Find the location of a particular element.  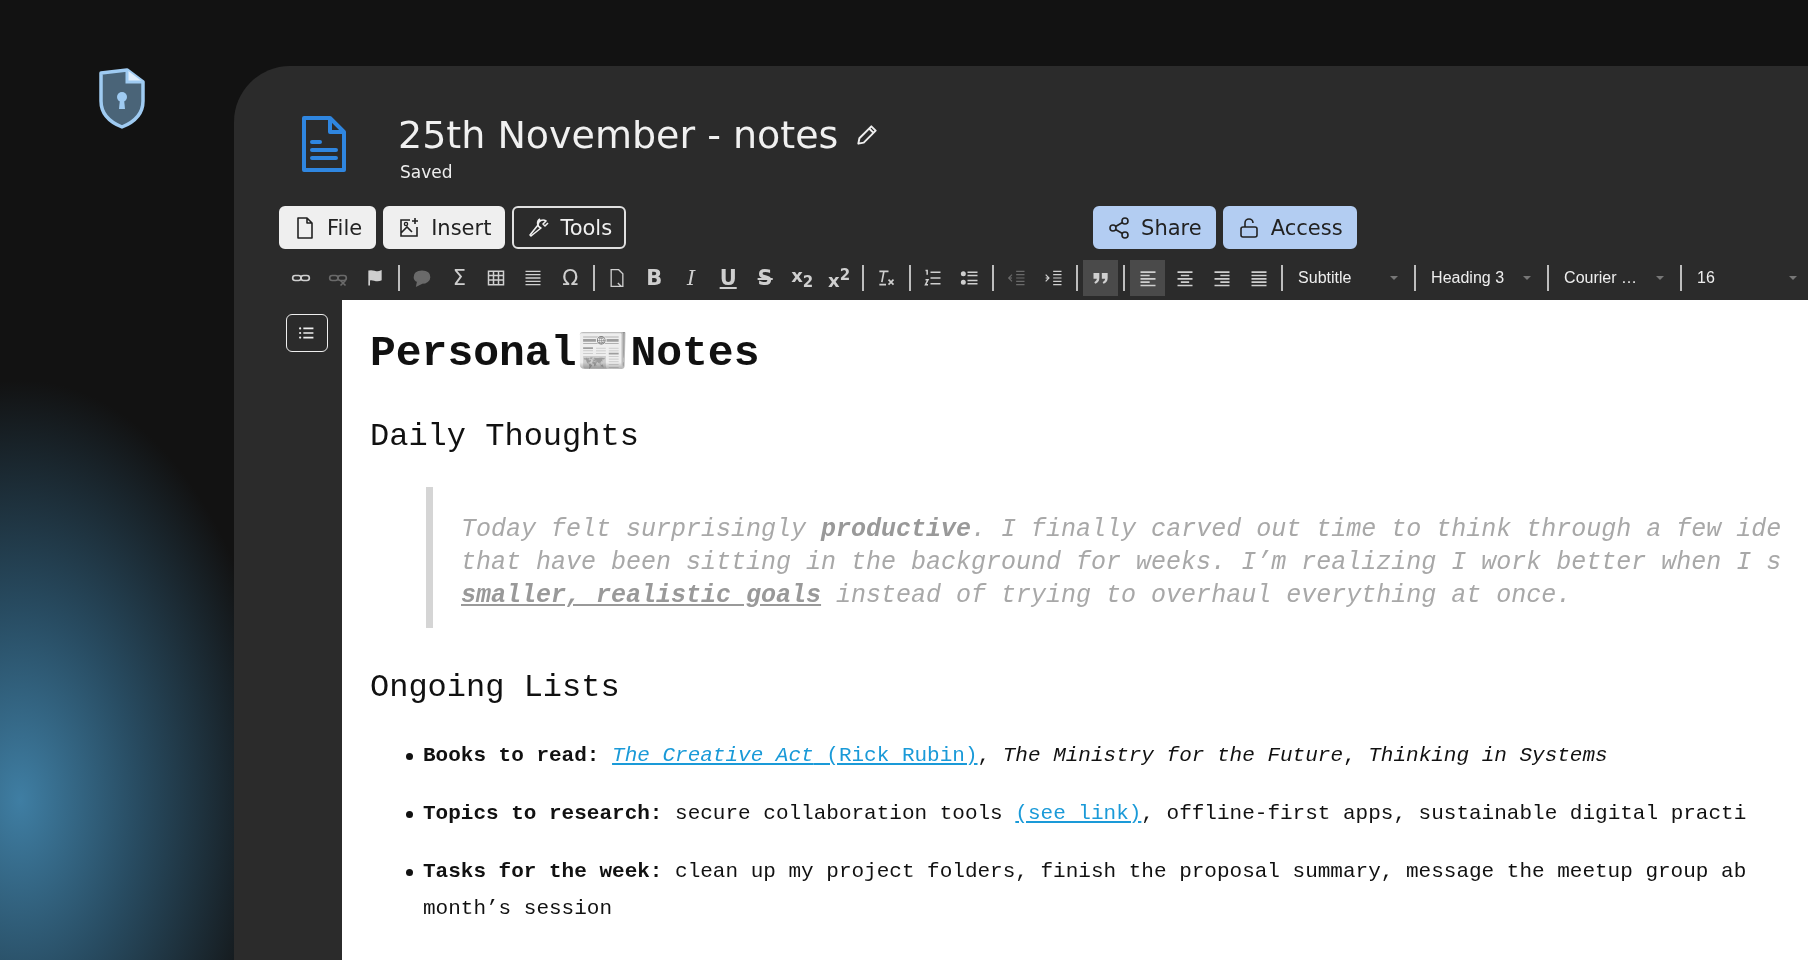

section-heading: Ongoing Lists is located at coordinates (495, 688).